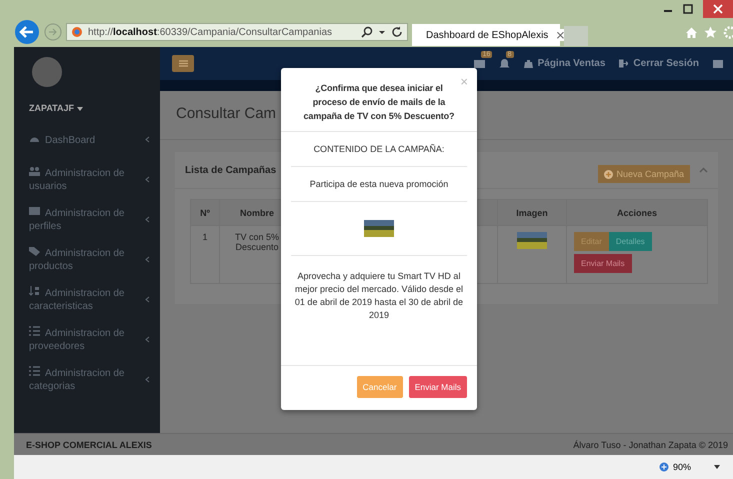 This screenshot has height=479, width=733. I want to click on maximize-icon, so click(688, 9).